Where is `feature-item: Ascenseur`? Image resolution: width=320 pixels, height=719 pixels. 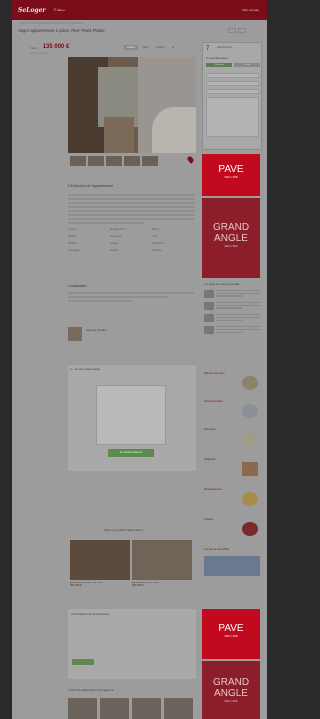 feature-item: Ascenseur is located at coordinates (116, 236).